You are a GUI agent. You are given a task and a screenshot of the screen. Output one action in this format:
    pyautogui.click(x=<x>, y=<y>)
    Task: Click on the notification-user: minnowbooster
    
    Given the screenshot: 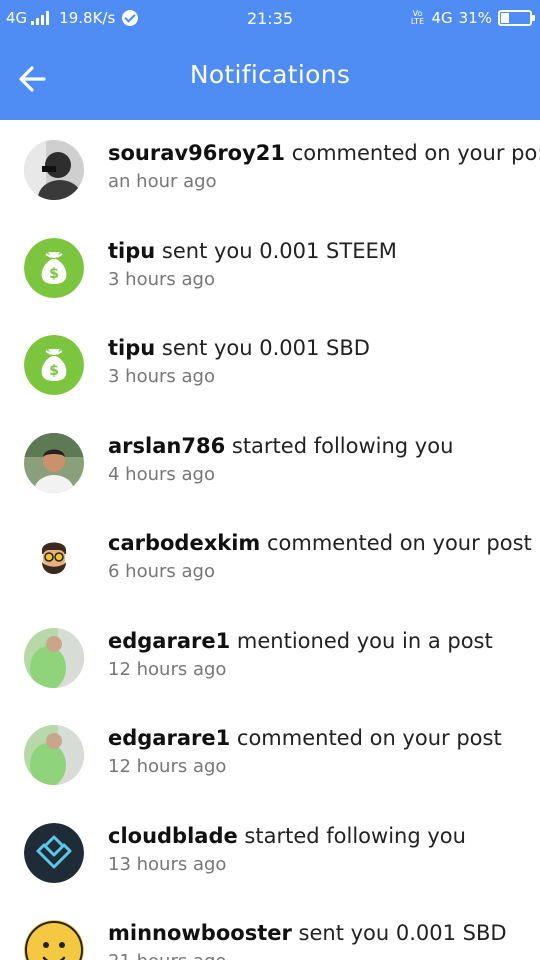 What is the action you would take?
    pyautogui.click(x=200, y=933)
    